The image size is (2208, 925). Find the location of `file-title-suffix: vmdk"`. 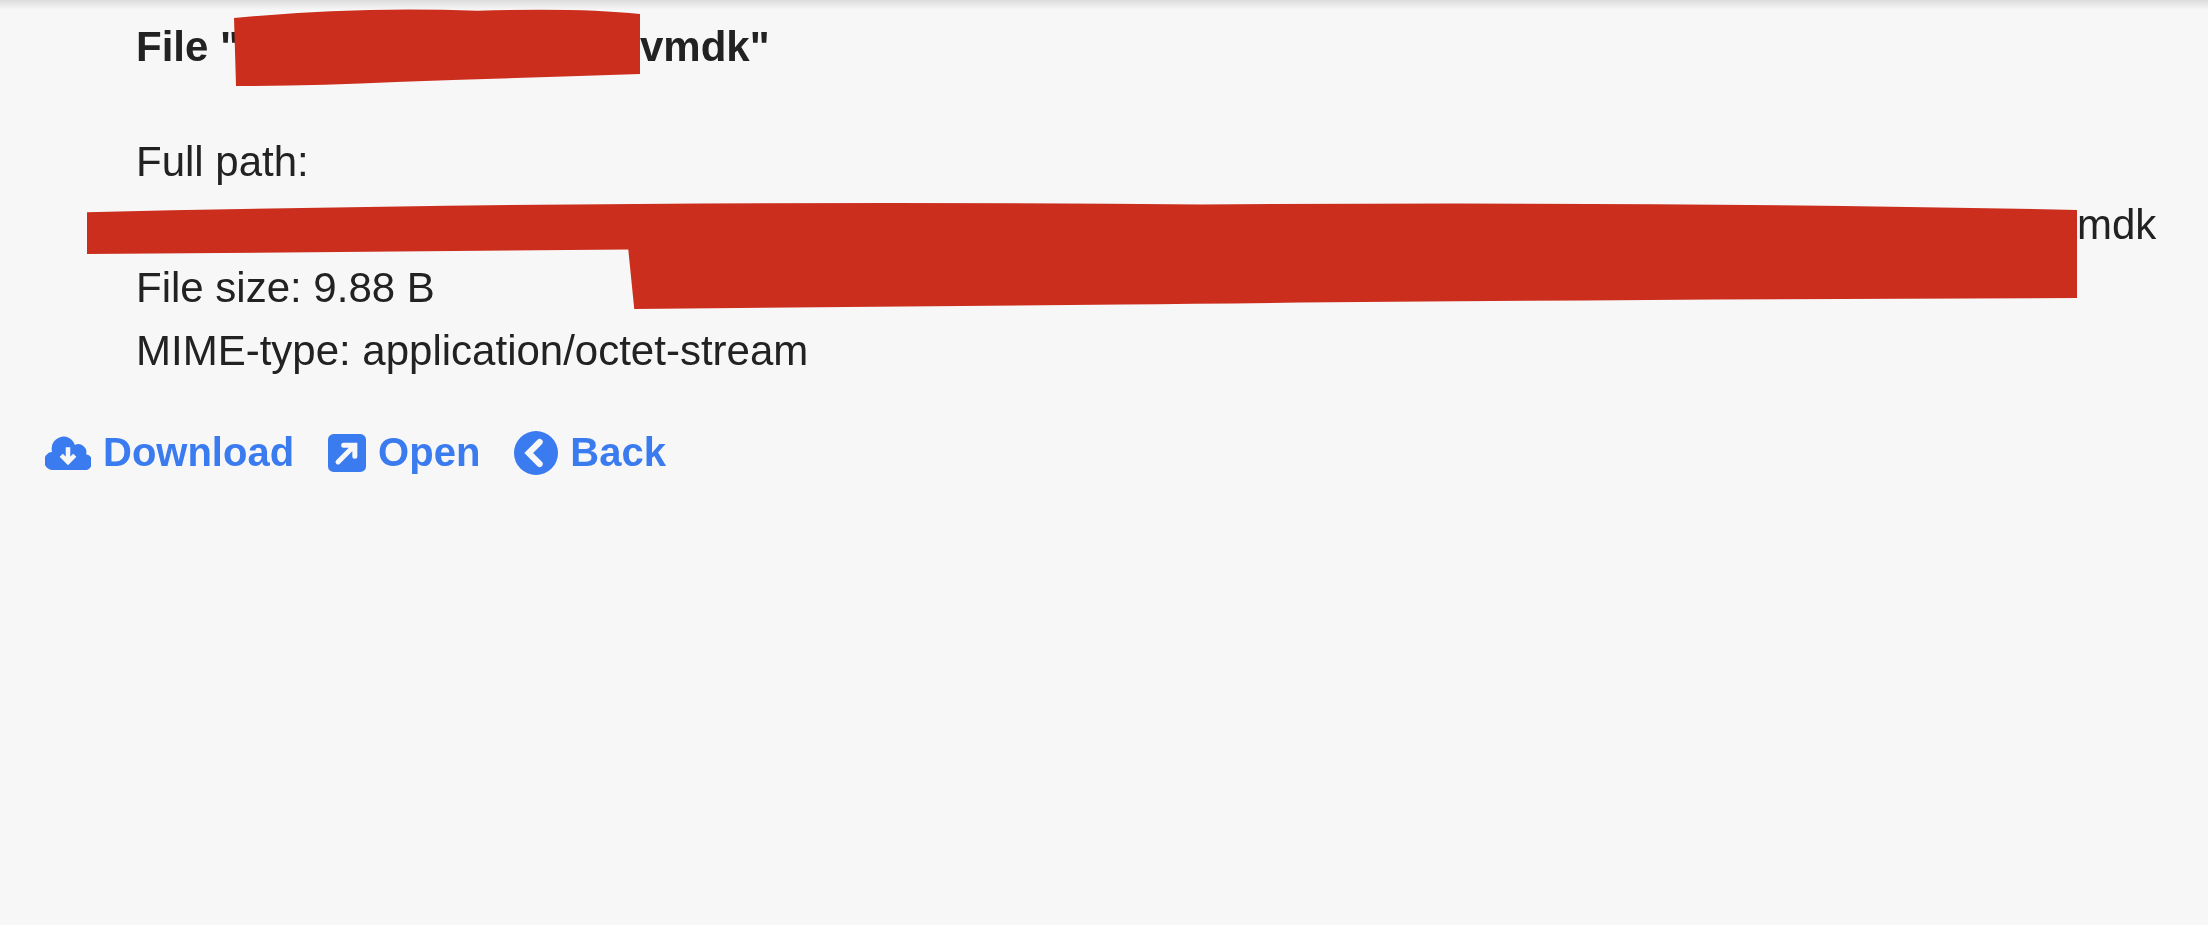

file-title-suffix: vmdk" is located at coordinates (704, 47).